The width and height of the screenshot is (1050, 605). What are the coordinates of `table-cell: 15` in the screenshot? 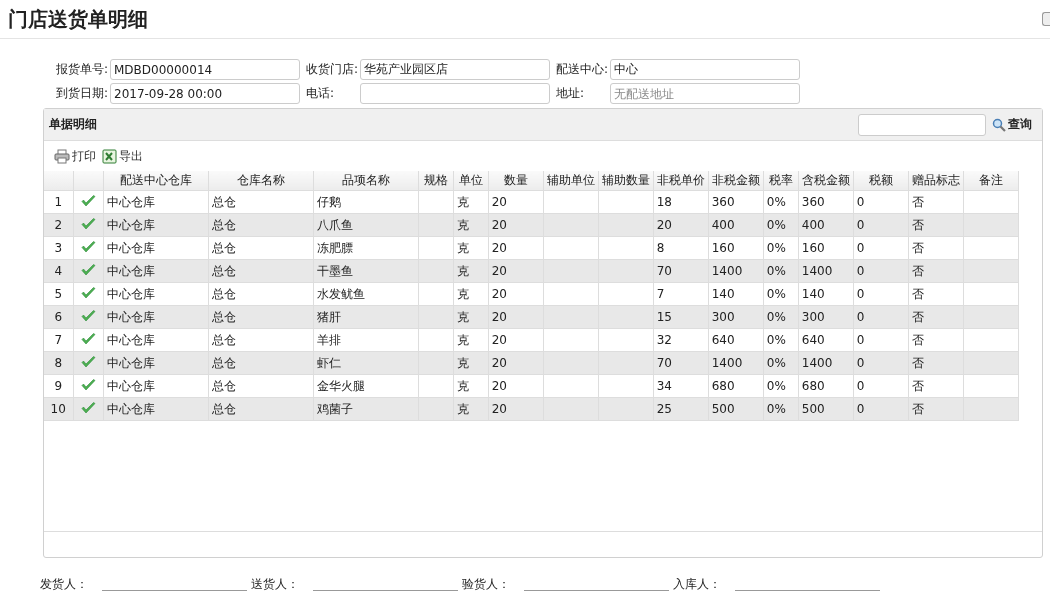 It's located at (681, 317).